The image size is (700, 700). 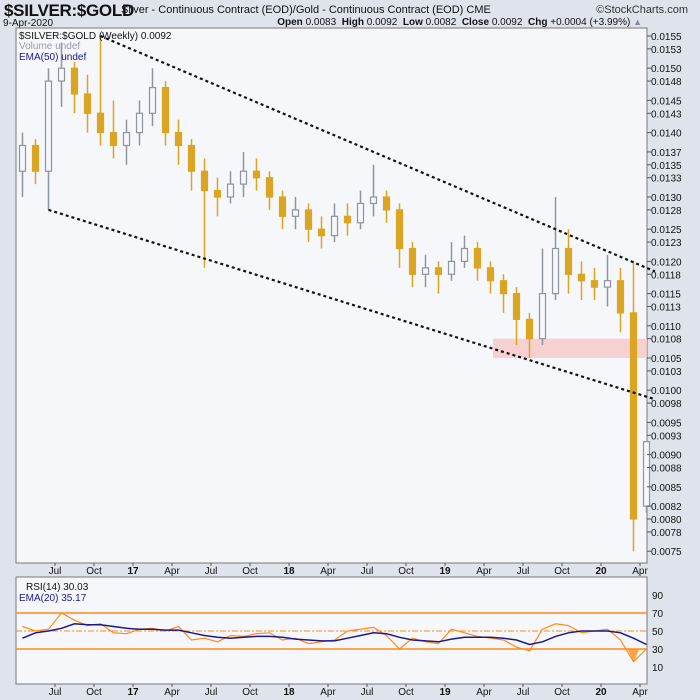 What do you see at coordinates (666, 295) in the screenshot?
I see `y-tick-label: 0.0115` at bounding box center [666, 295].